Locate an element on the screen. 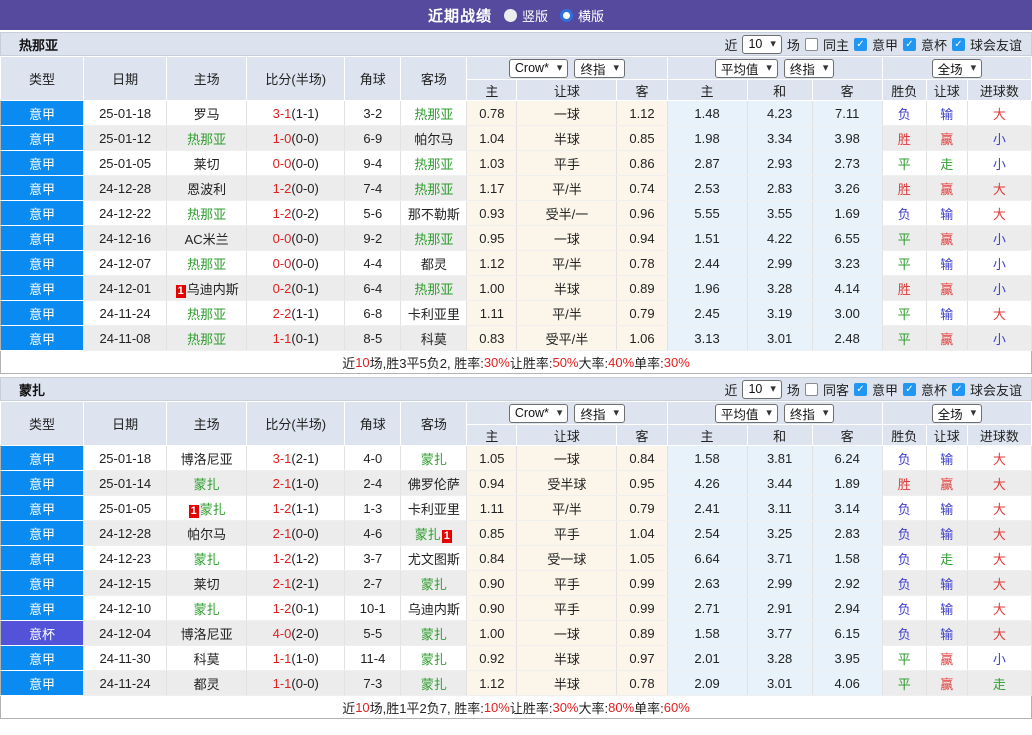 Image resolution: width=1032 pixels, height=735 pixels. away-odds-cell: 1.12 is located at coordinates (642, 113).